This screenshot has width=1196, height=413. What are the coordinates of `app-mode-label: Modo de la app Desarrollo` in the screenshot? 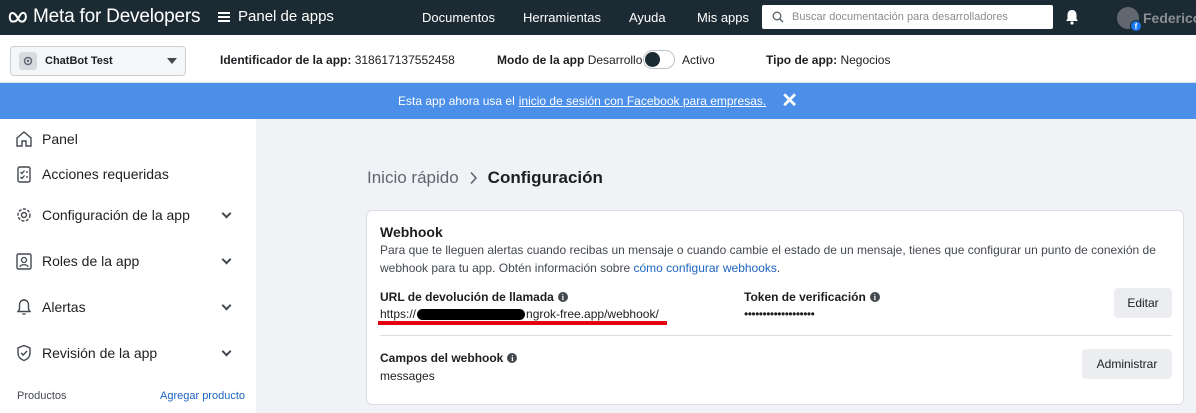 It's located at (570, 60).